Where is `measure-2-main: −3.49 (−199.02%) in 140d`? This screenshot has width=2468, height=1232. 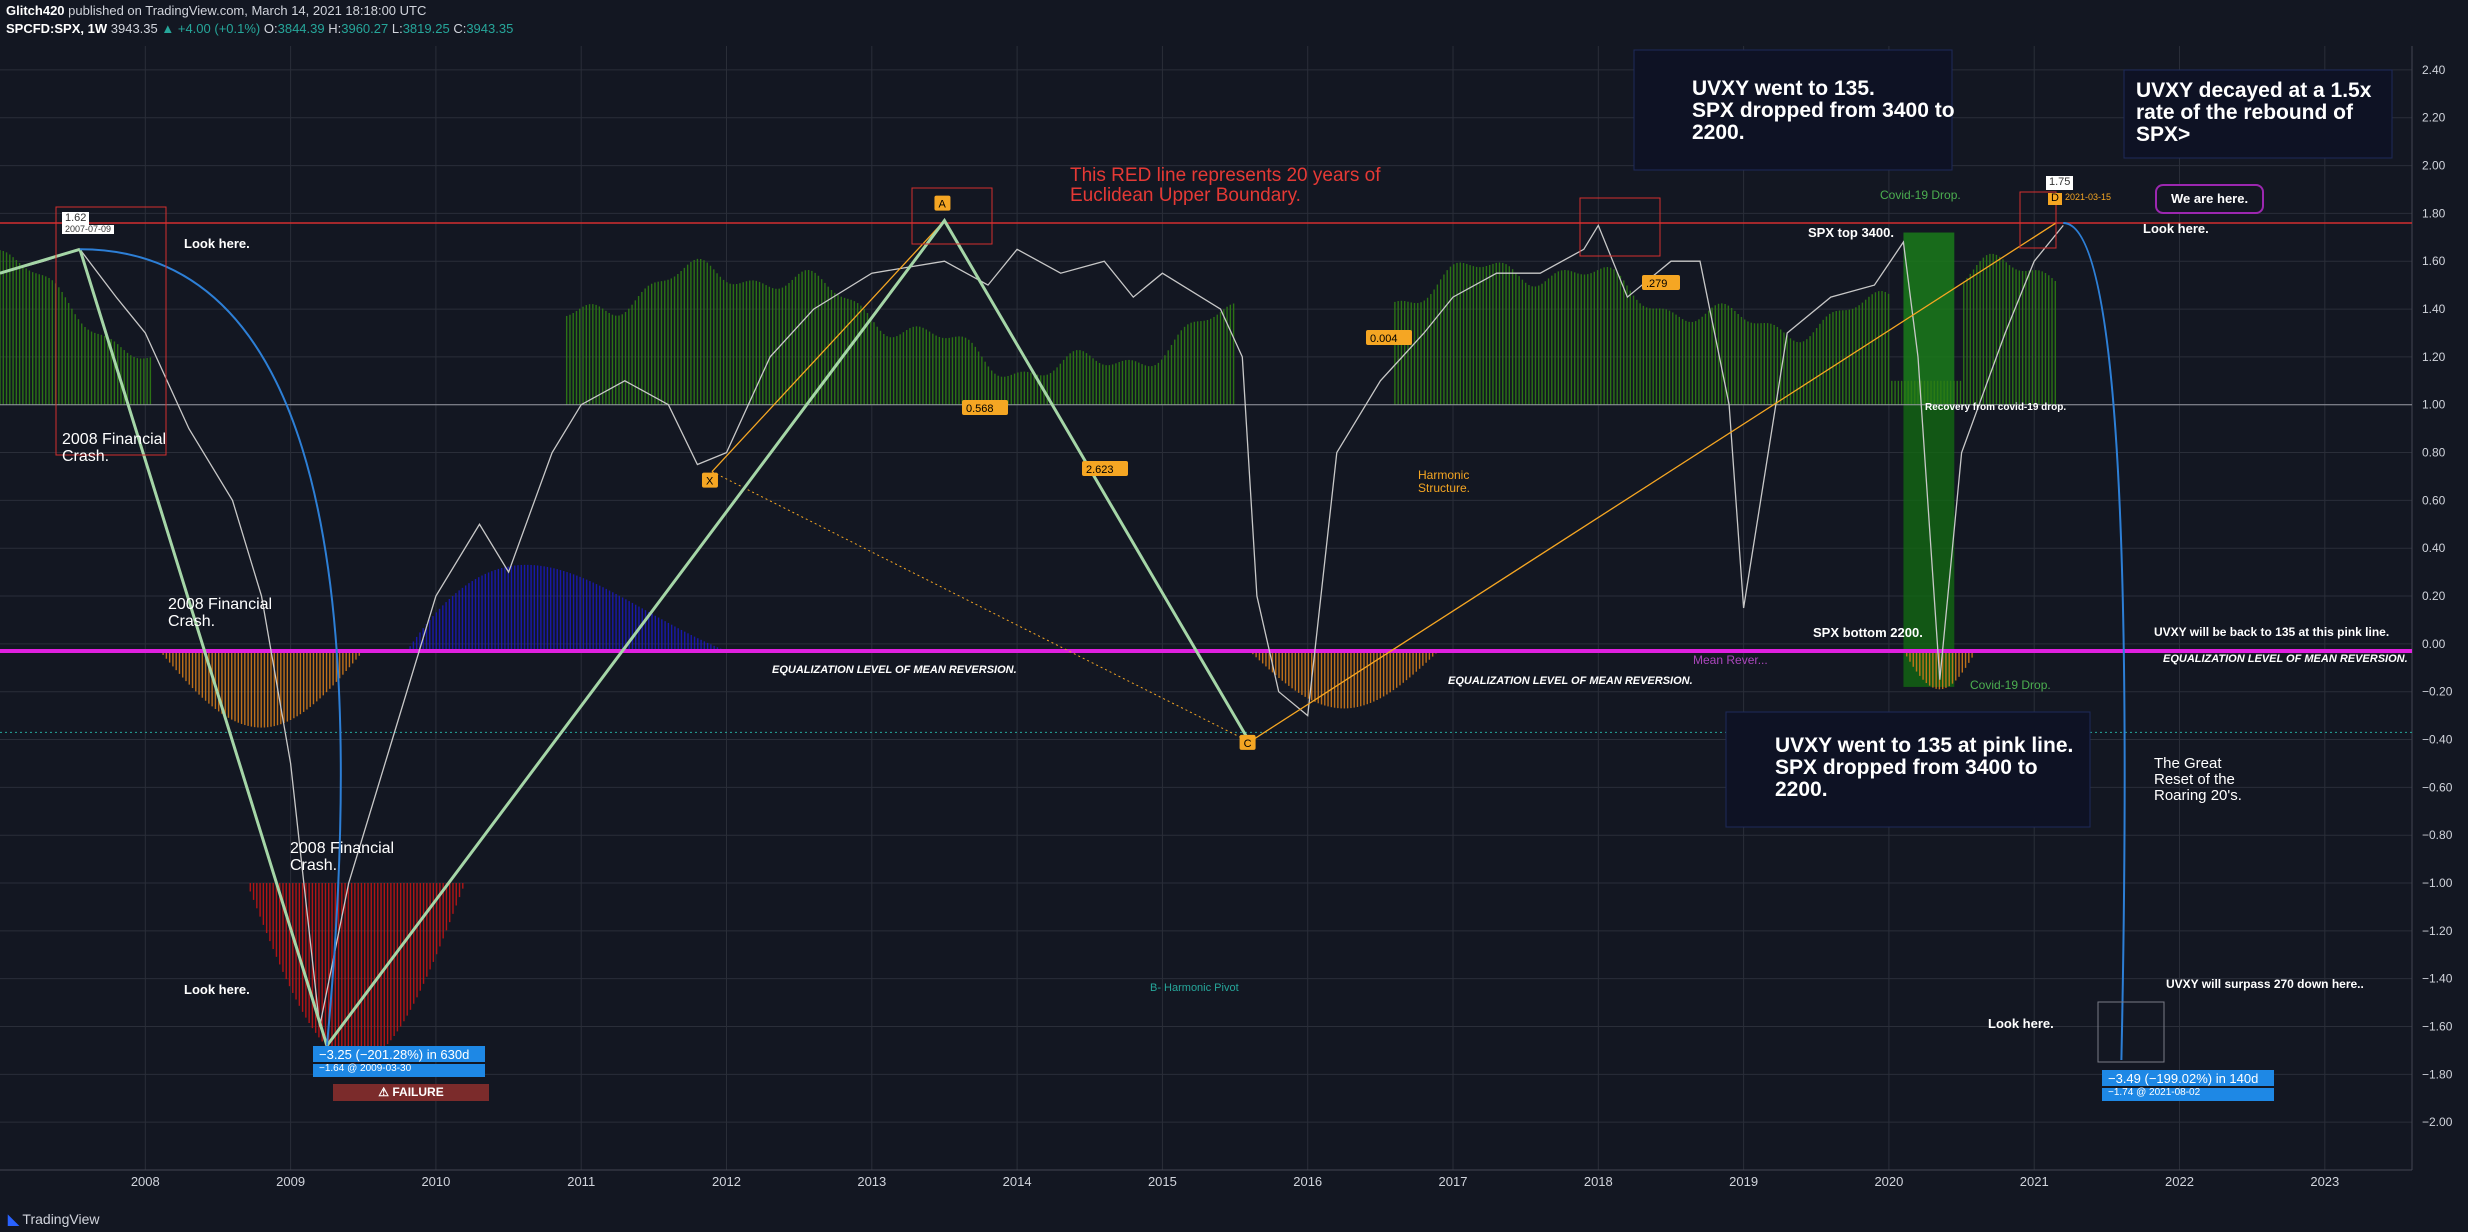 measure-2-main: −3.49 (−199.02%) in 140d is located at coordinates (2188, 1078).